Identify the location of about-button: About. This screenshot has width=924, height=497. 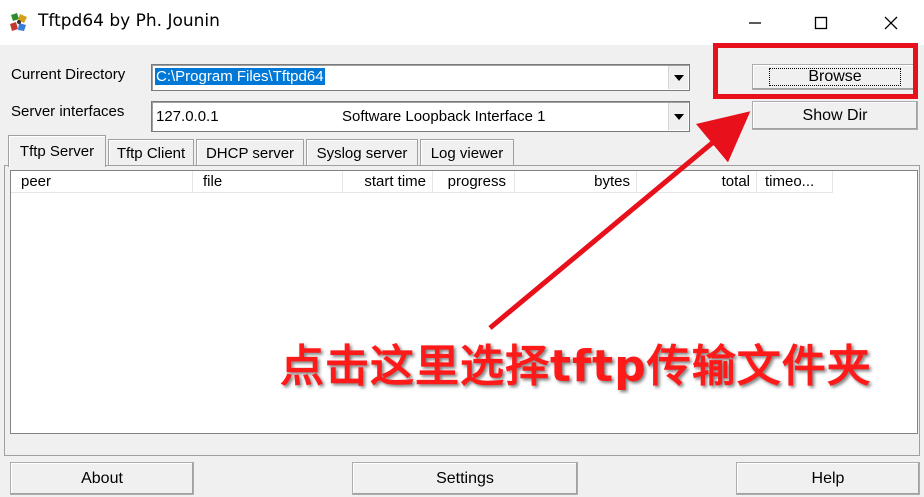
(102, 478).